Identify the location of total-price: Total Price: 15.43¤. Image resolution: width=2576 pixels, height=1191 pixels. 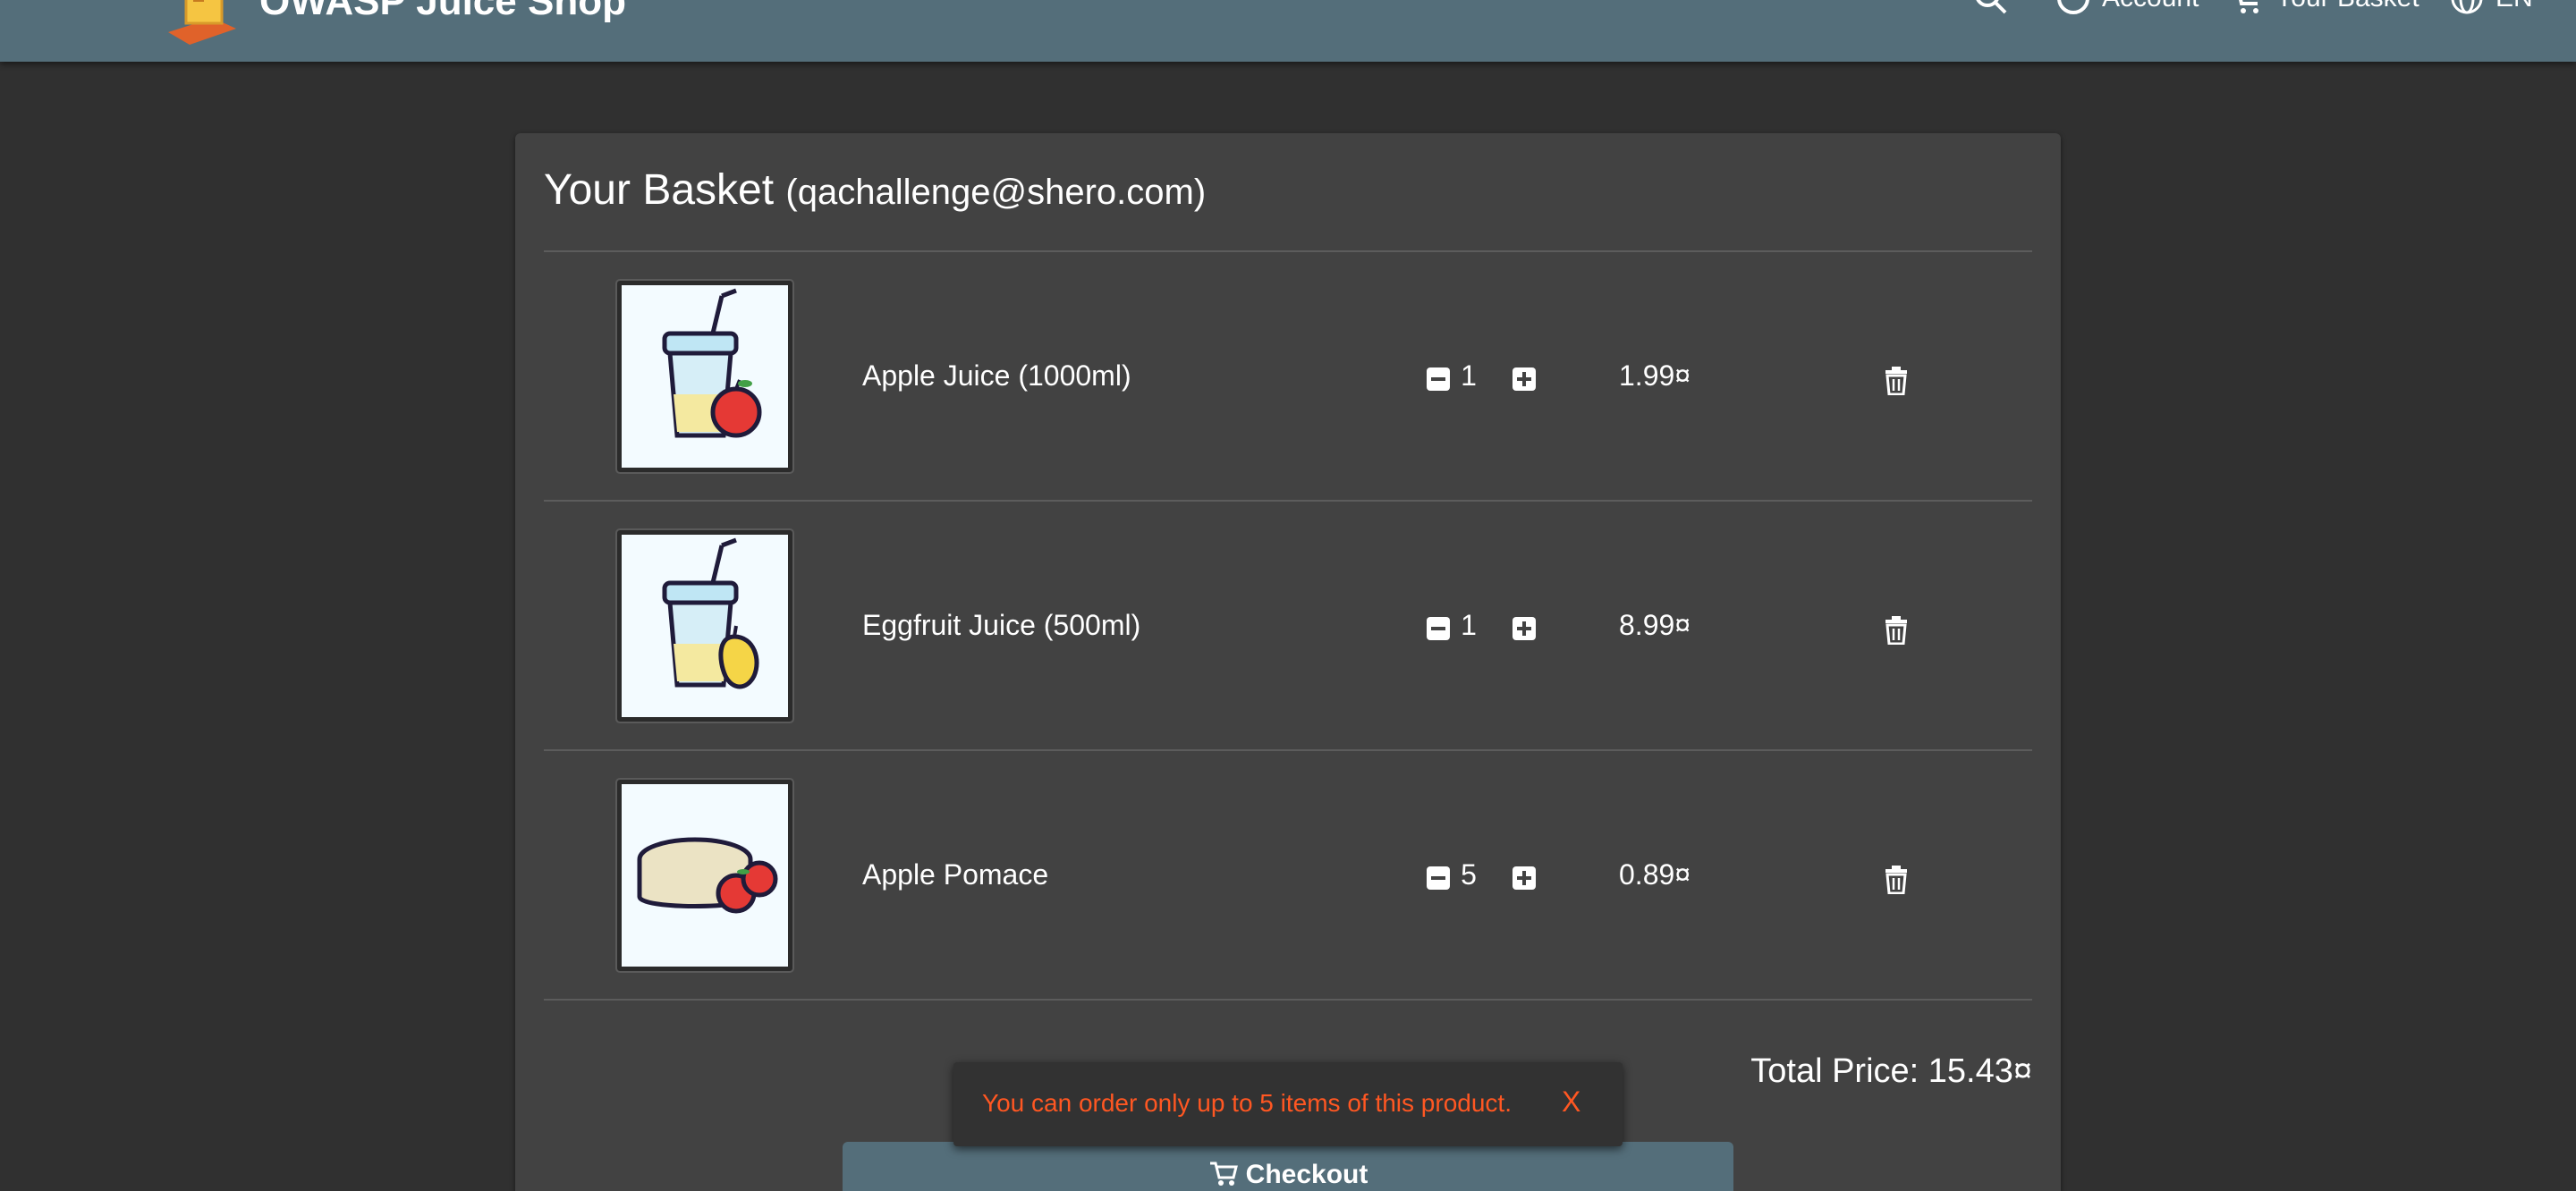
(1891, 1071).